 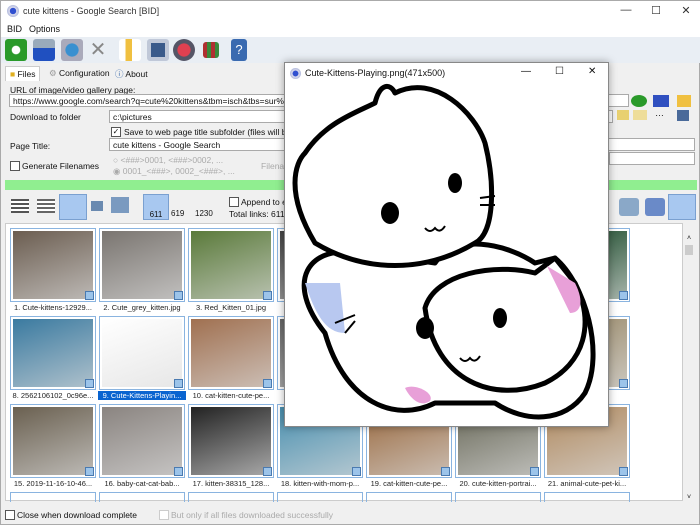 What do you see at coordinates (231, 307) in the screenshot?
I see `thumbnail-caption: 3. Red_Kitten_01.jpg` at bounding box center [231, 307].